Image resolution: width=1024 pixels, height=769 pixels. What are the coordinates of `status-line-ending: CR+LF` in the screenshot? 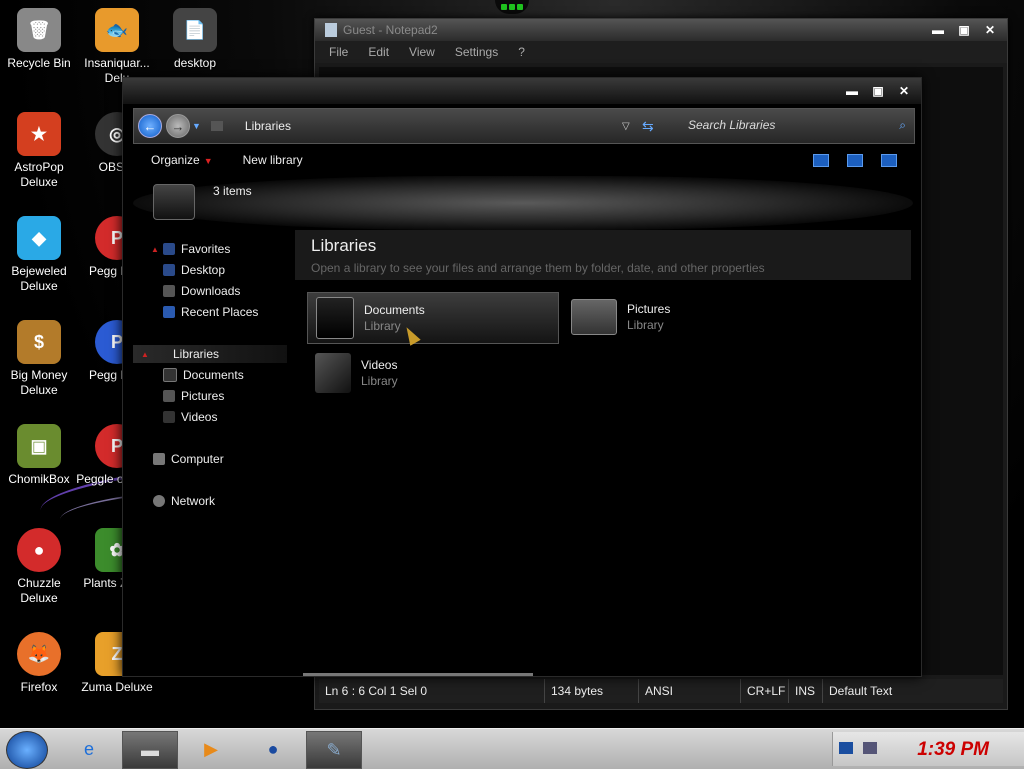 It's located at (765, 691).